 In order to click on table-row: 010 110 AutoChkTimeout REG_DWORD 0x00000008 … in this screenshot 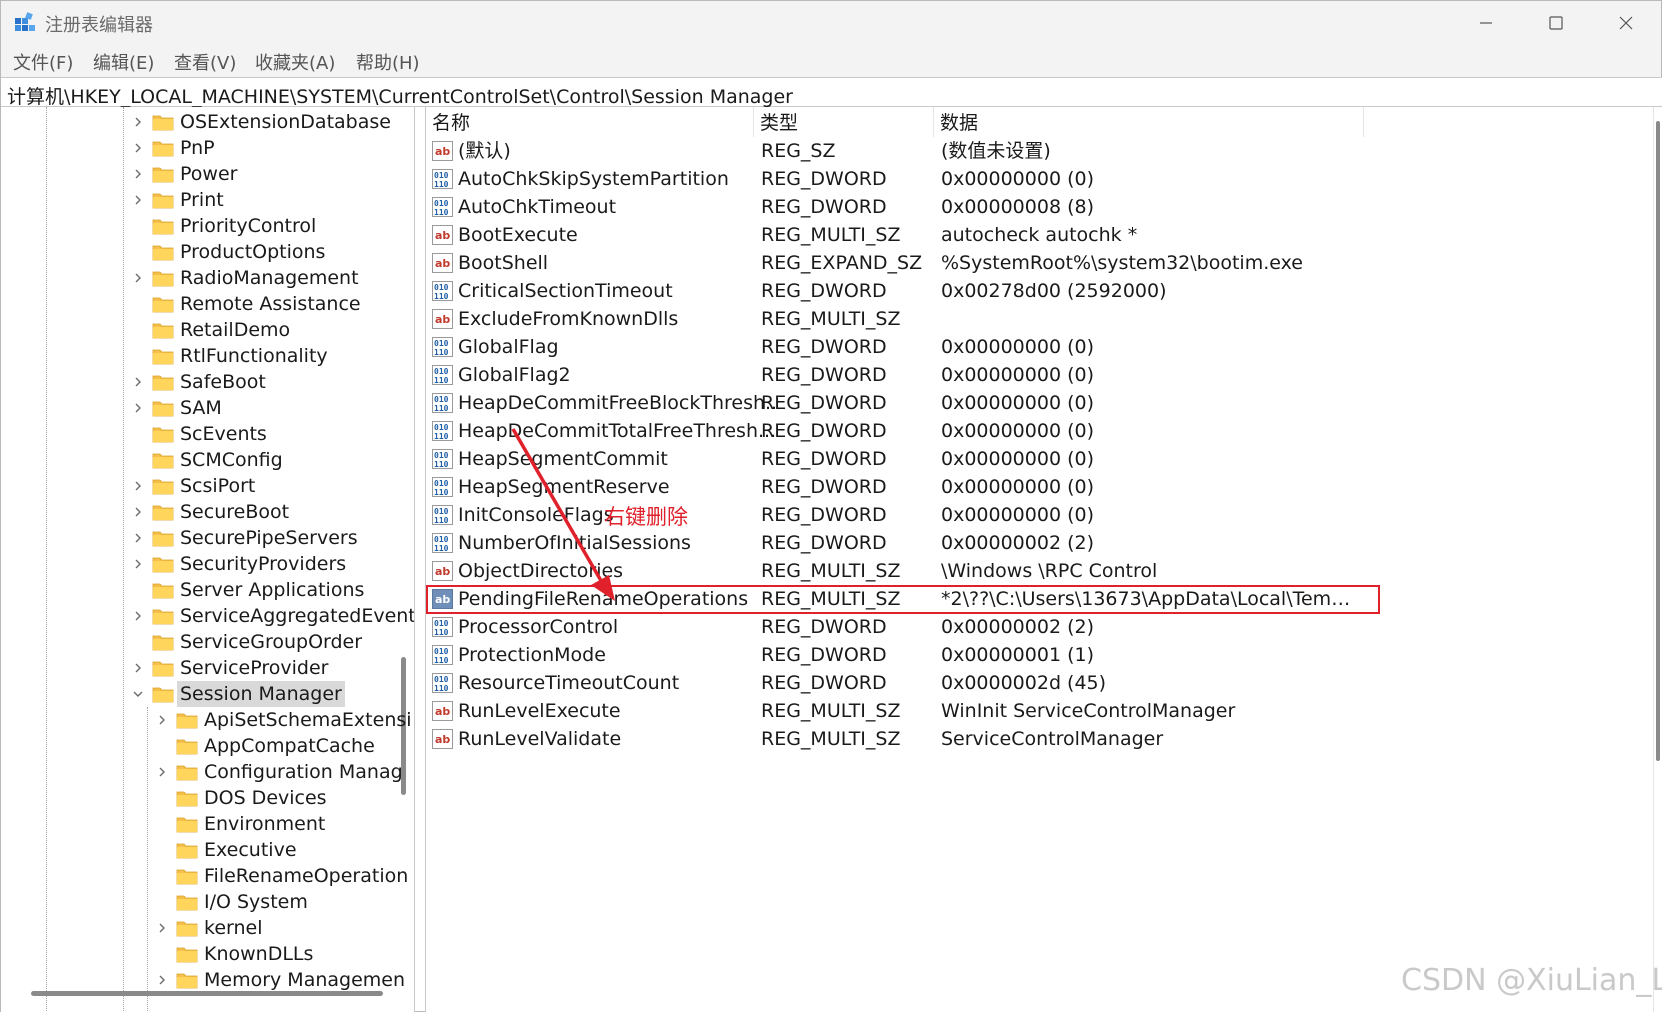, I will do `click(1044, 207)`.